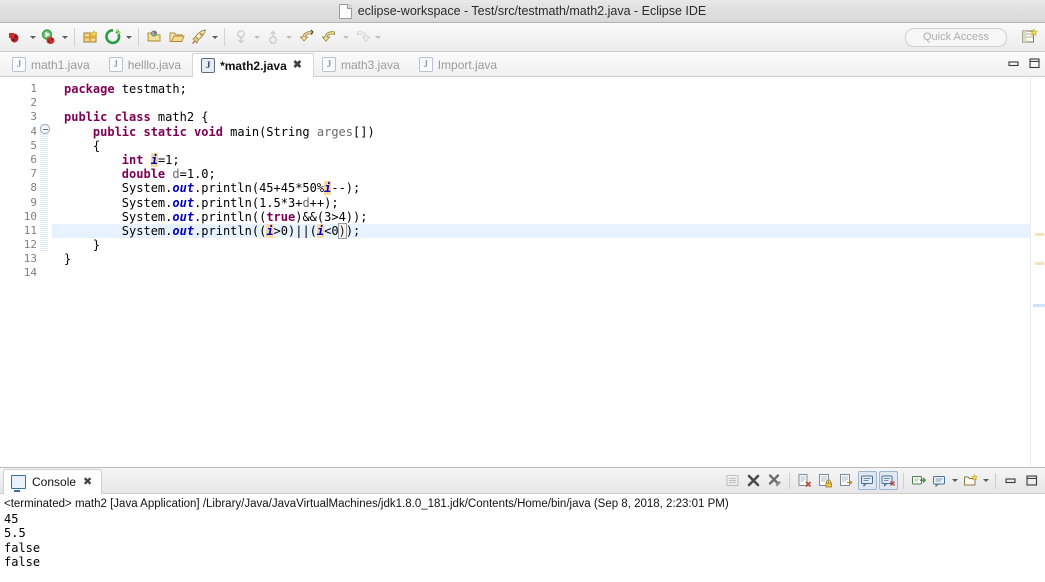  What do you see at coordinates (64, 37) in the screenshot?
I see `run-dropdown-caret` at bounding box center [64, 37].